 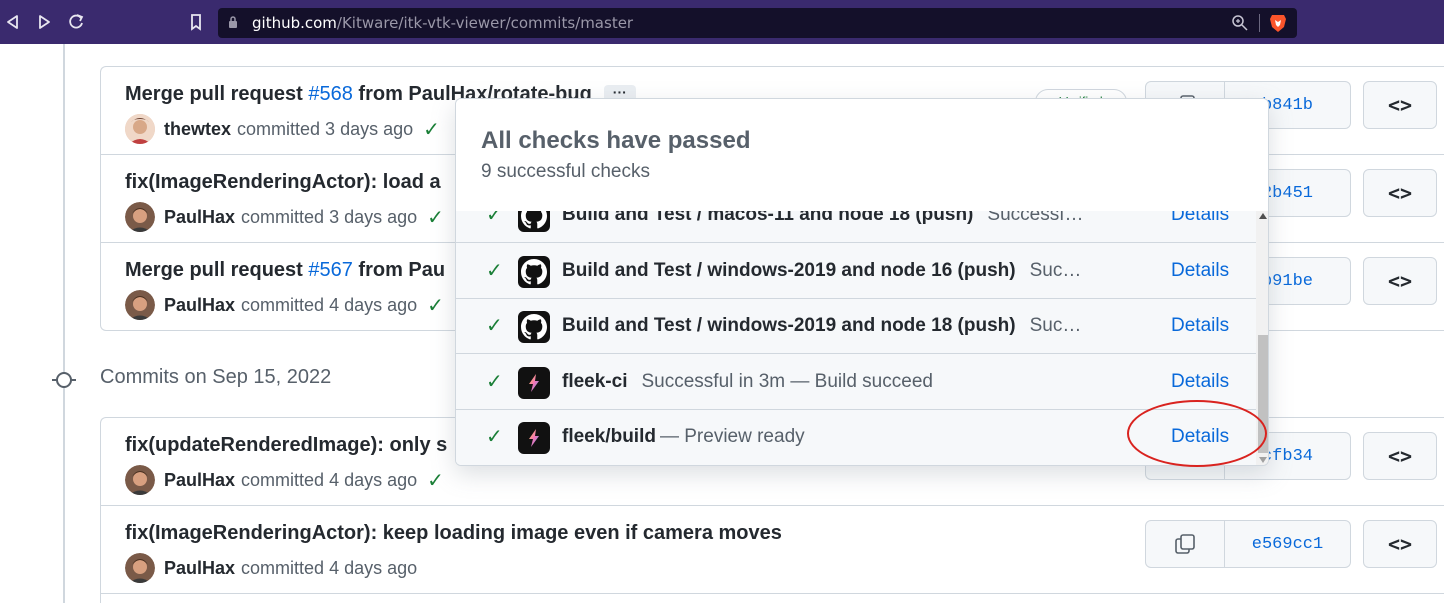 I want to click on sha-button-group: e569cc1, so click(x=1248, y=544).